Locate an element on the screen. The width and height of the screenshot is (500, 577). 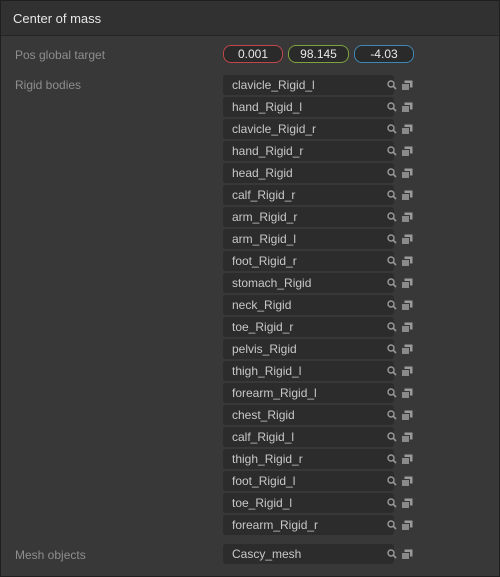
rigid-body-field: pelvis_Rigid is located at coordinates (308, 349).